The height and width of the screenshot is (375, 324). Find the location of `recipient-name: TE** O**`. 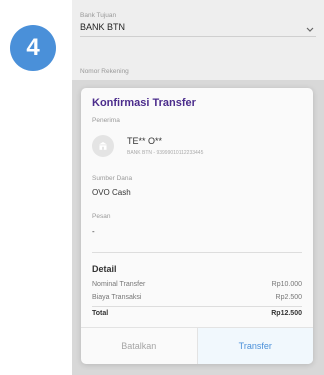

recipient-name: TE** O** is located at coordinates (145, 141).